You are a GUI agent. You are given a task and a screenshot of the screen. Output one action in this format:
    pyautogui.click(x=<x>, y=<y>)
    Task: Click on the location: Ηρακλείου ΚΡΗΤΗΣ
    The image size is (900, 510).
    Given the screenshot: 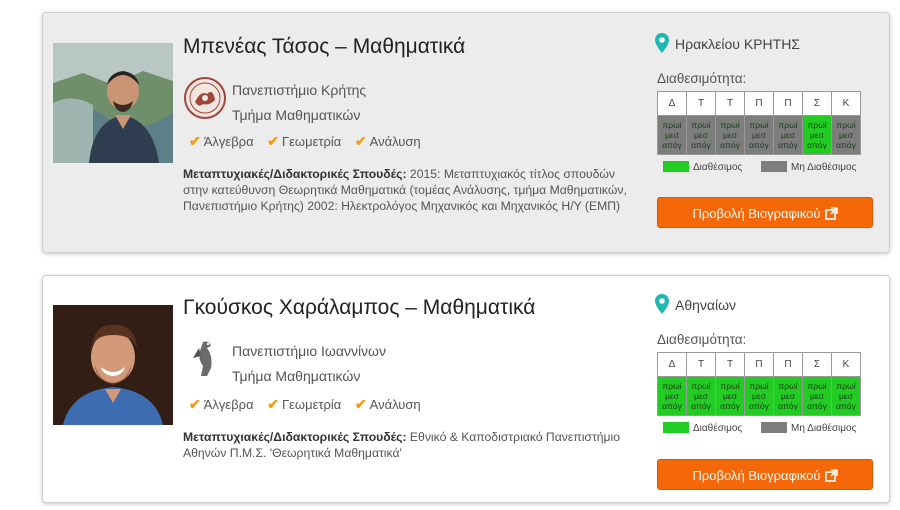 What is the action you would take?
    pyautogui.click(x=727, y=44)
    